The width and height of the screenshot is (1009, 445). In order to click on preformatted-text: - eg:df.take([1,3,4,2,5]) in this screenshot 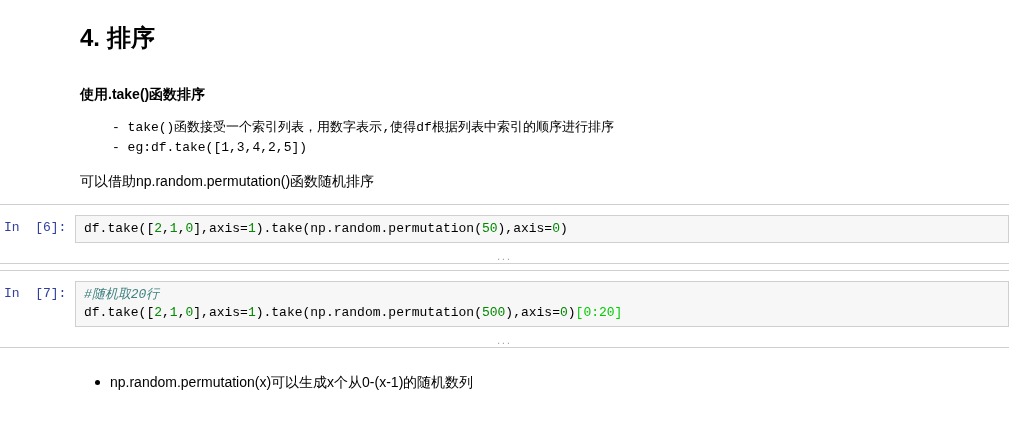, I will do `click(210, 148)`.